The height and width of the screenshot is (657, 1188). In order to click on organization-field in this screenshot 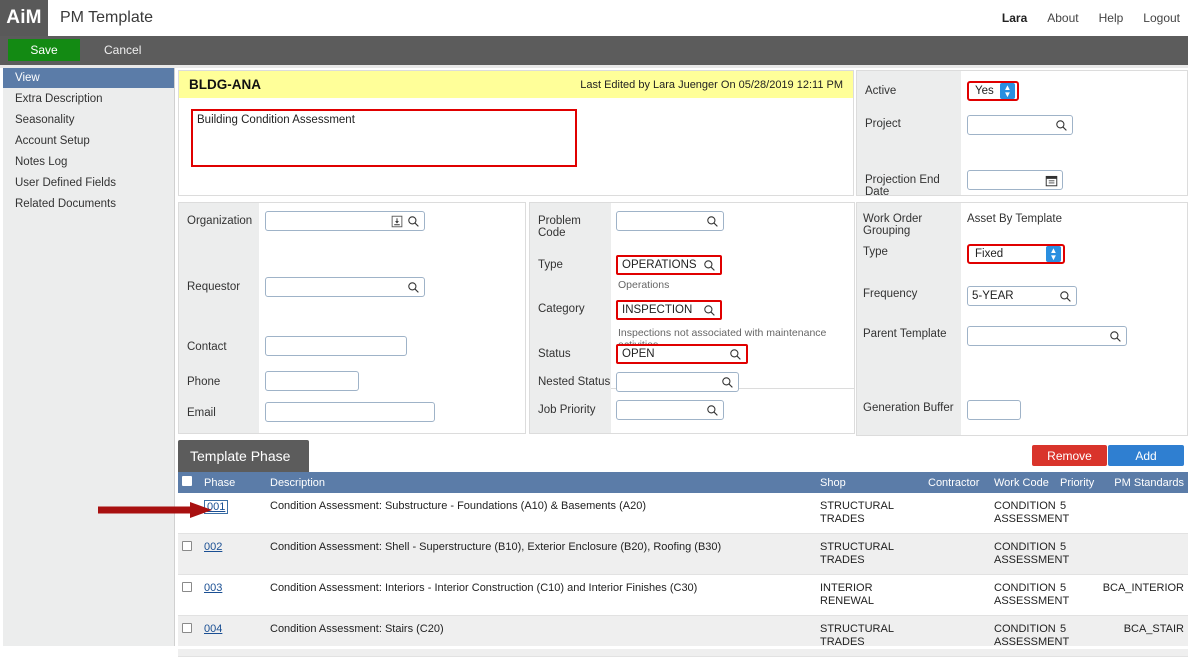, I will do `click(345, 221)`.